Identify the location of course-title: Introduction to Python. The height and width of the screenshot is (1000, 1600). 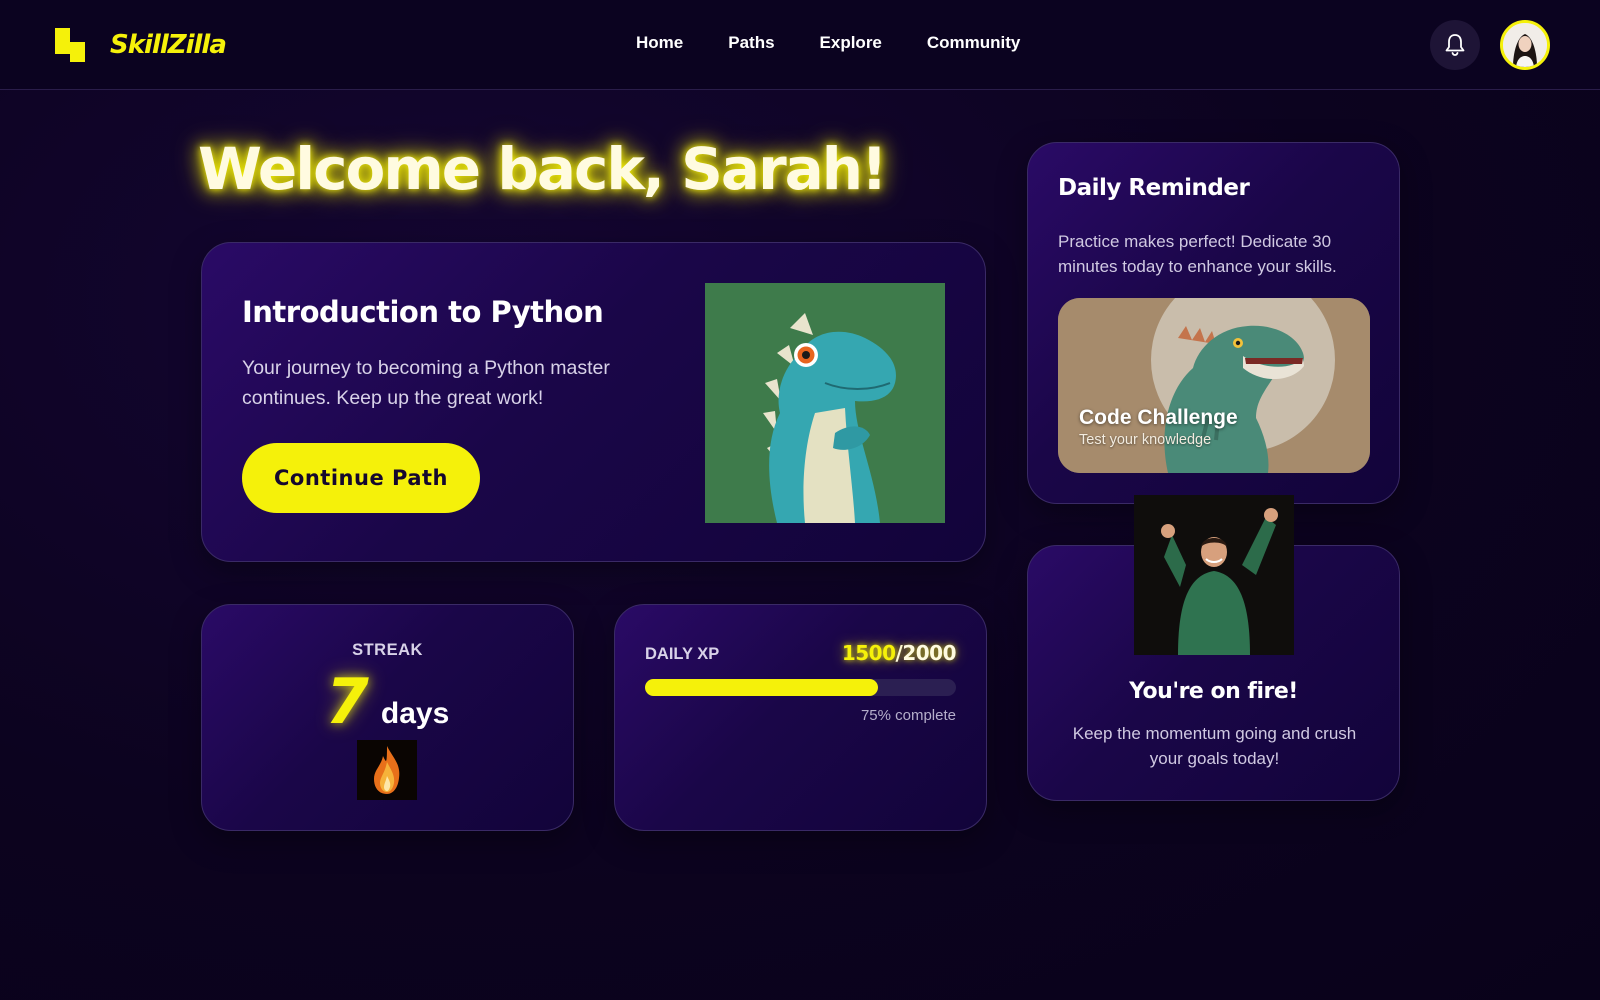
(423, 312).